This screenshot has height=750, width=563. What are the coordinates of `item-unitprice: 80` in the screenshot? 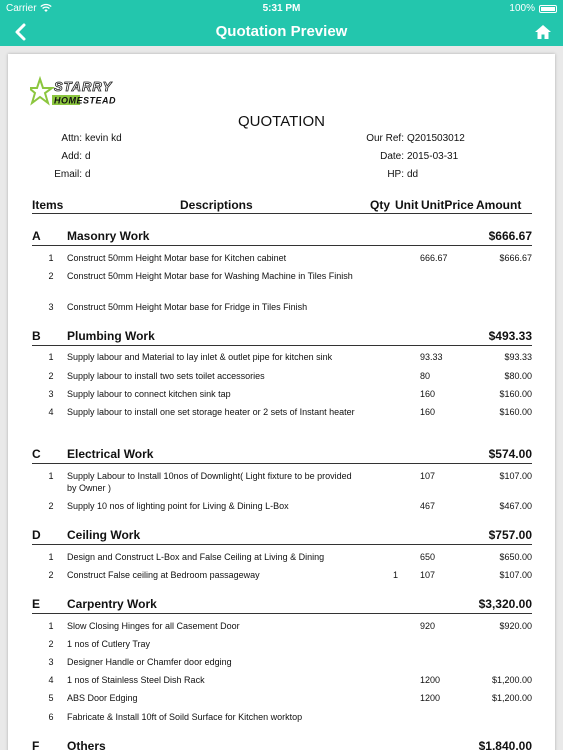 It's located at (425, 376).